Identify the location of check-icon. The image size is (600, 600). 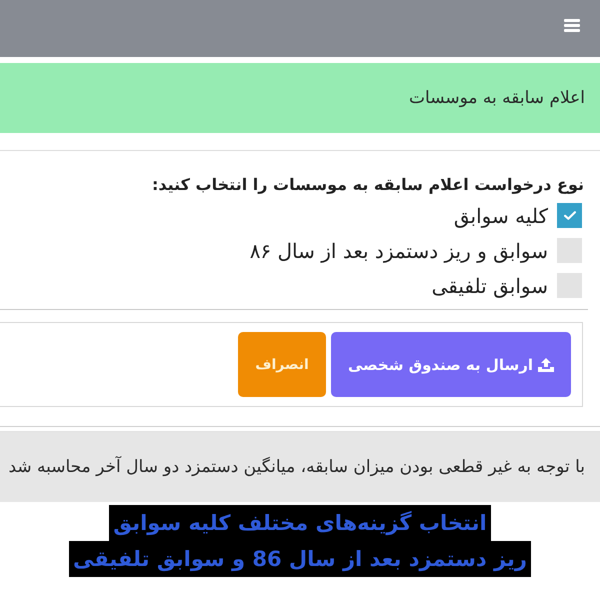
(570, 215).